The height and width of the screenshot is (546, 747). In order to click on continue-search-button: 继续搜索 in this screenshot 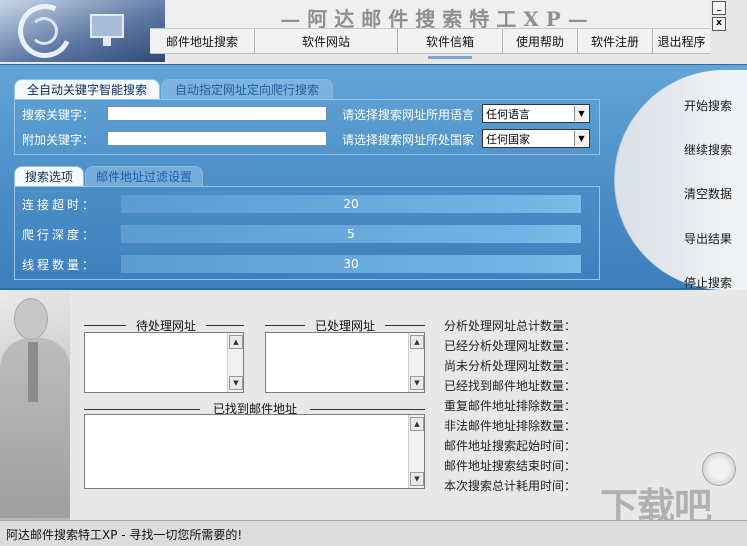, I will do `click(708, 149)`.